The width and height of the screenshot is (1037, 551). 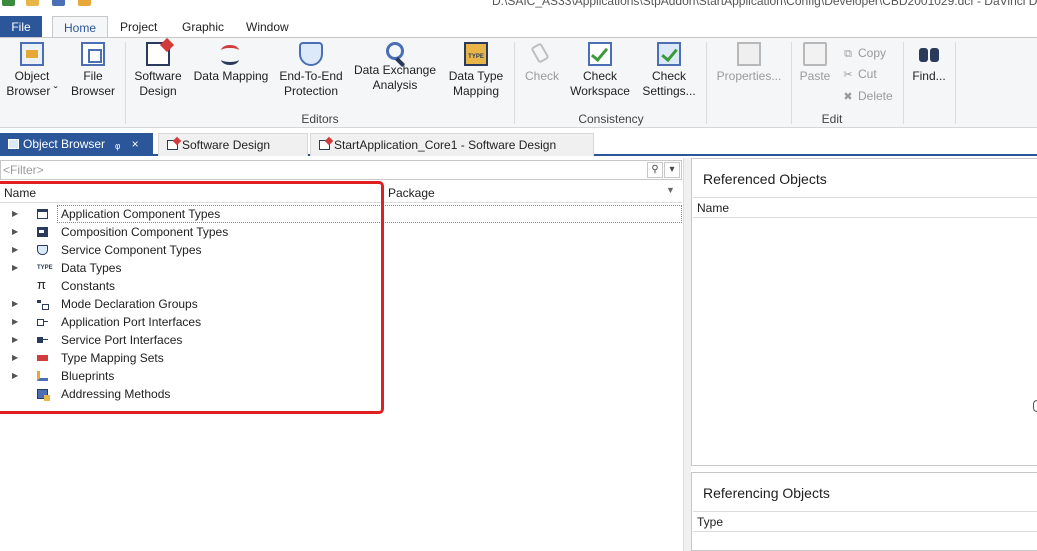 I want to click on cut-button: ✂ Cut, so click(x=859, y=74).